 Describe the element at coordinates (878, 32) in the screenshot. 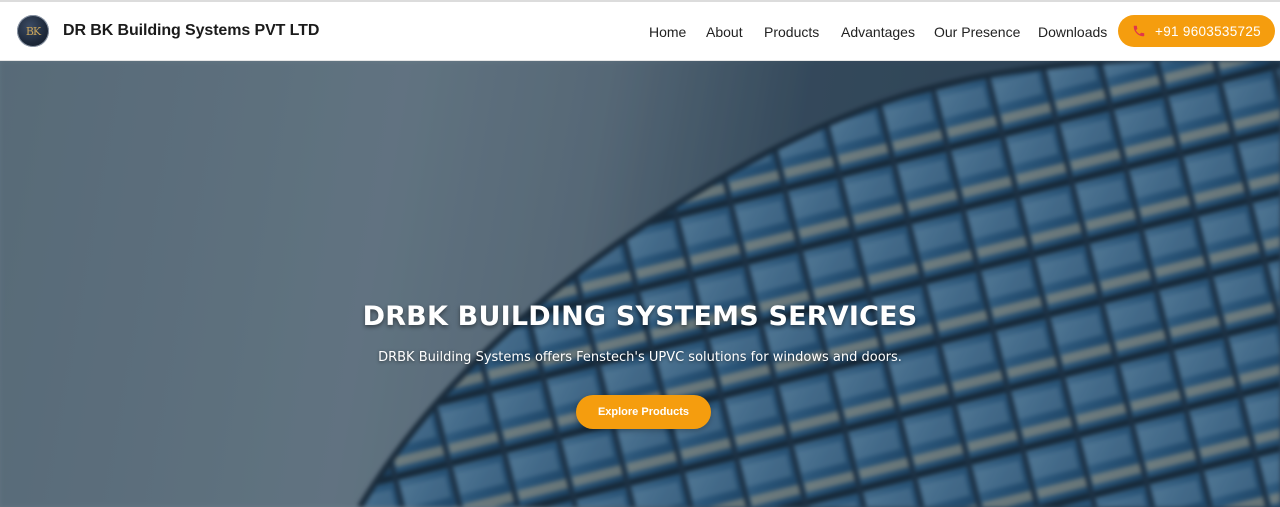

I see `nav-advantages: Advantages` at that location.